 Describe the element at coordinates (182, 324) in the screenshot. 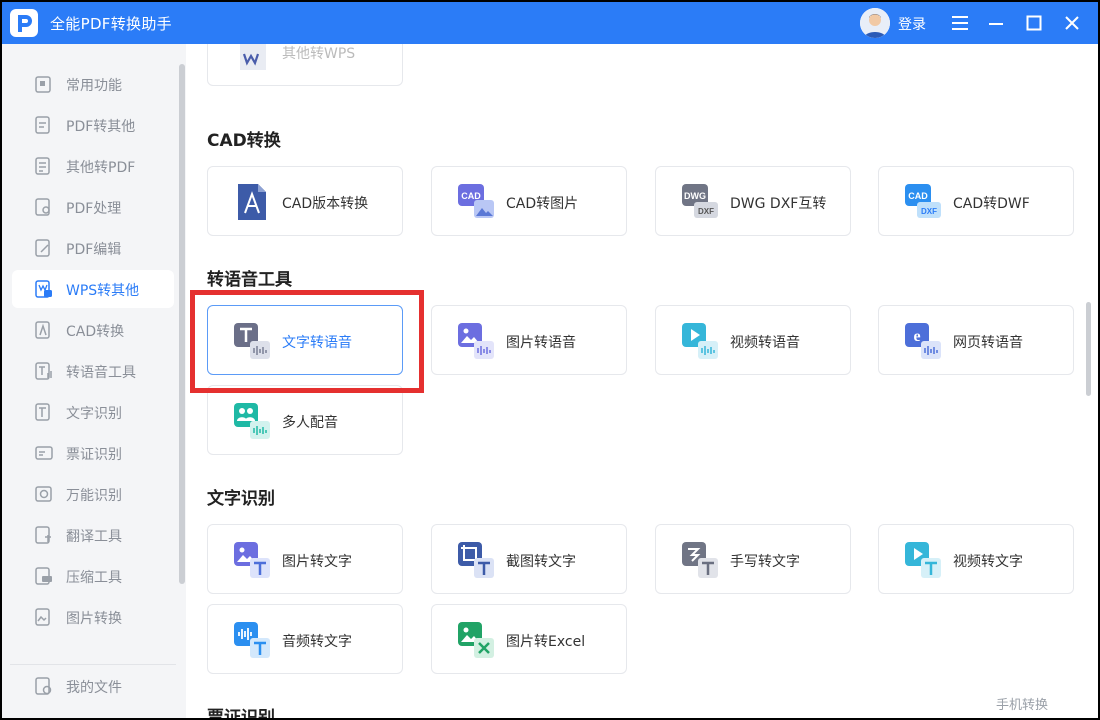

I see `sidebar-scrollbar` at that location.